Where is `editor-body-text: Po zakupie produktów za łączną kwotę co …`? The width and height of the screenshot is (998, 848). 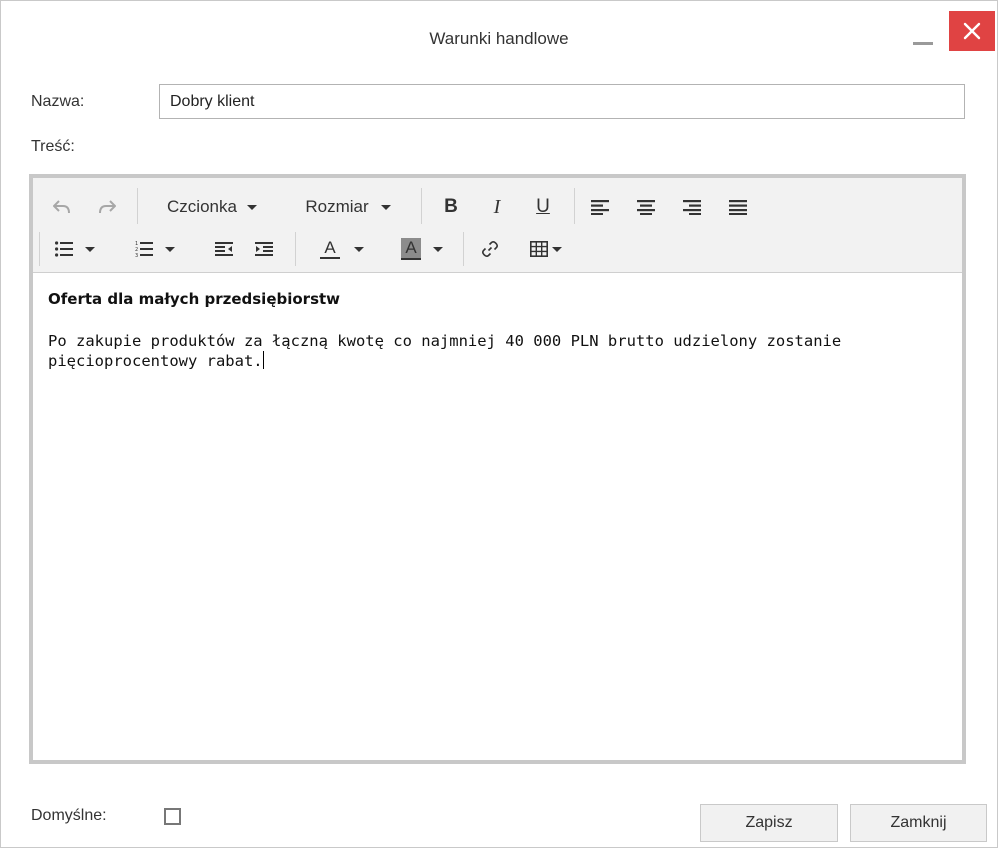 editor-body-text: Po zakupie produktów za łączną kwotę co … is located at coordinates (445, 351).